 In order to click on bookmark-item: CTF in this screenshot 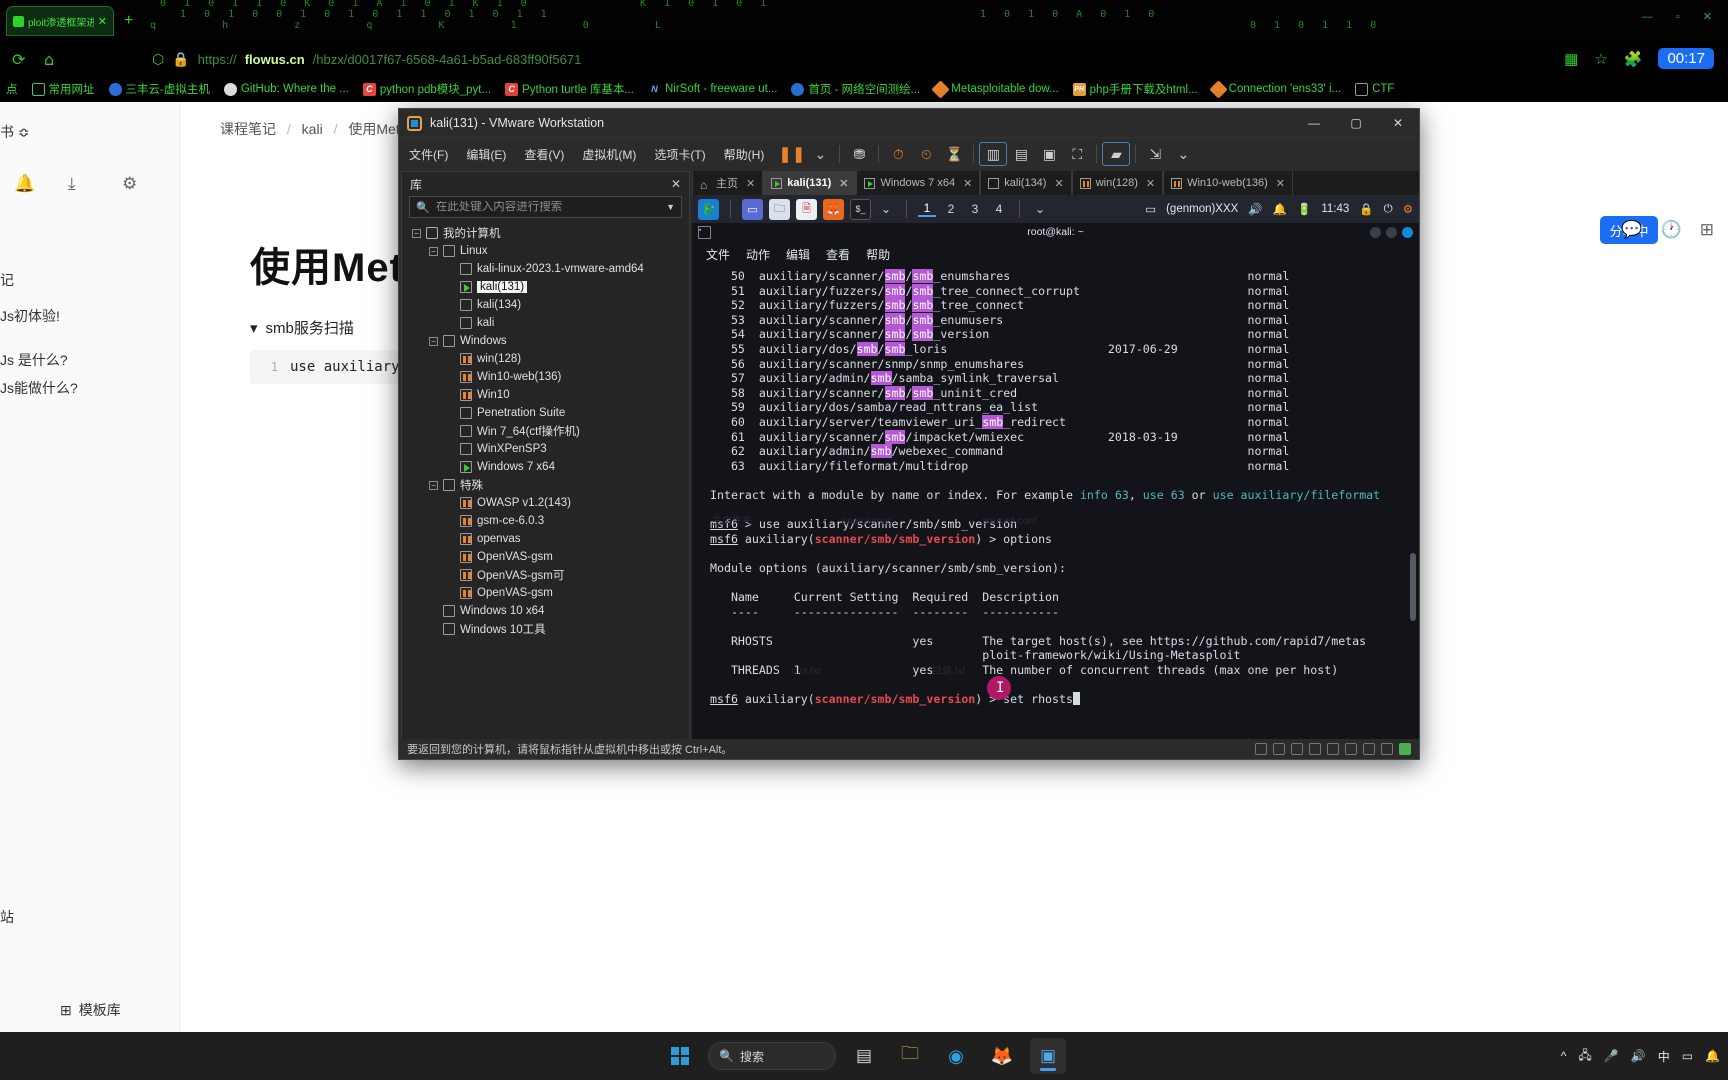, I will do `click(1374, 89)`.